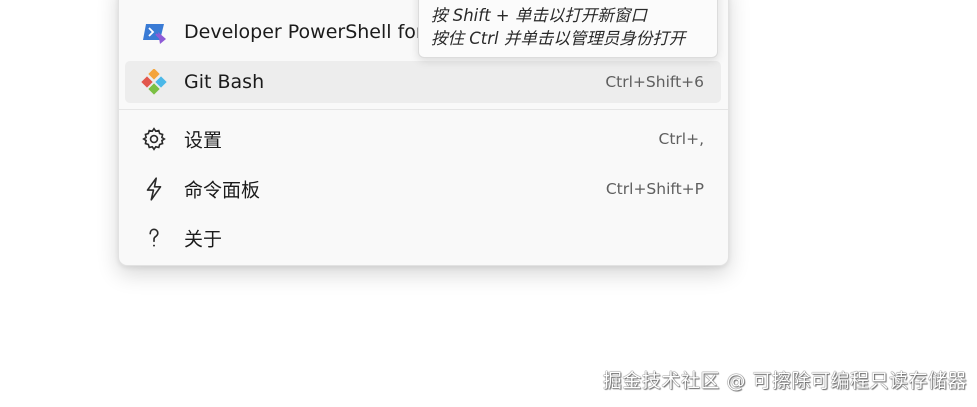 This screenshot has width=977, height=407. Describe the element at coordinates (224, 82) in the screenshot. I see `menu-item-label: Git Bash` at that location.